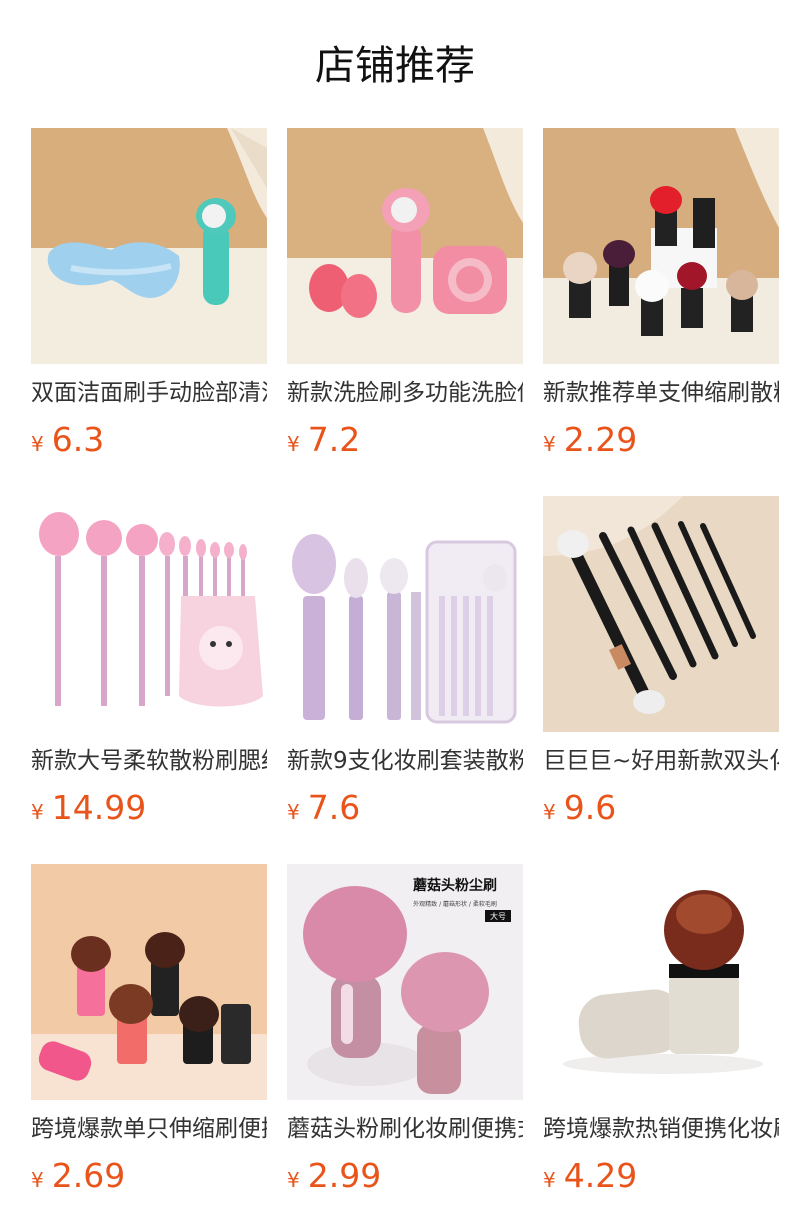  What do you see at coordinates (395, 66) in the screenshot?
I see `section-title: 店铺推荐` at bounding box center [395, 66].